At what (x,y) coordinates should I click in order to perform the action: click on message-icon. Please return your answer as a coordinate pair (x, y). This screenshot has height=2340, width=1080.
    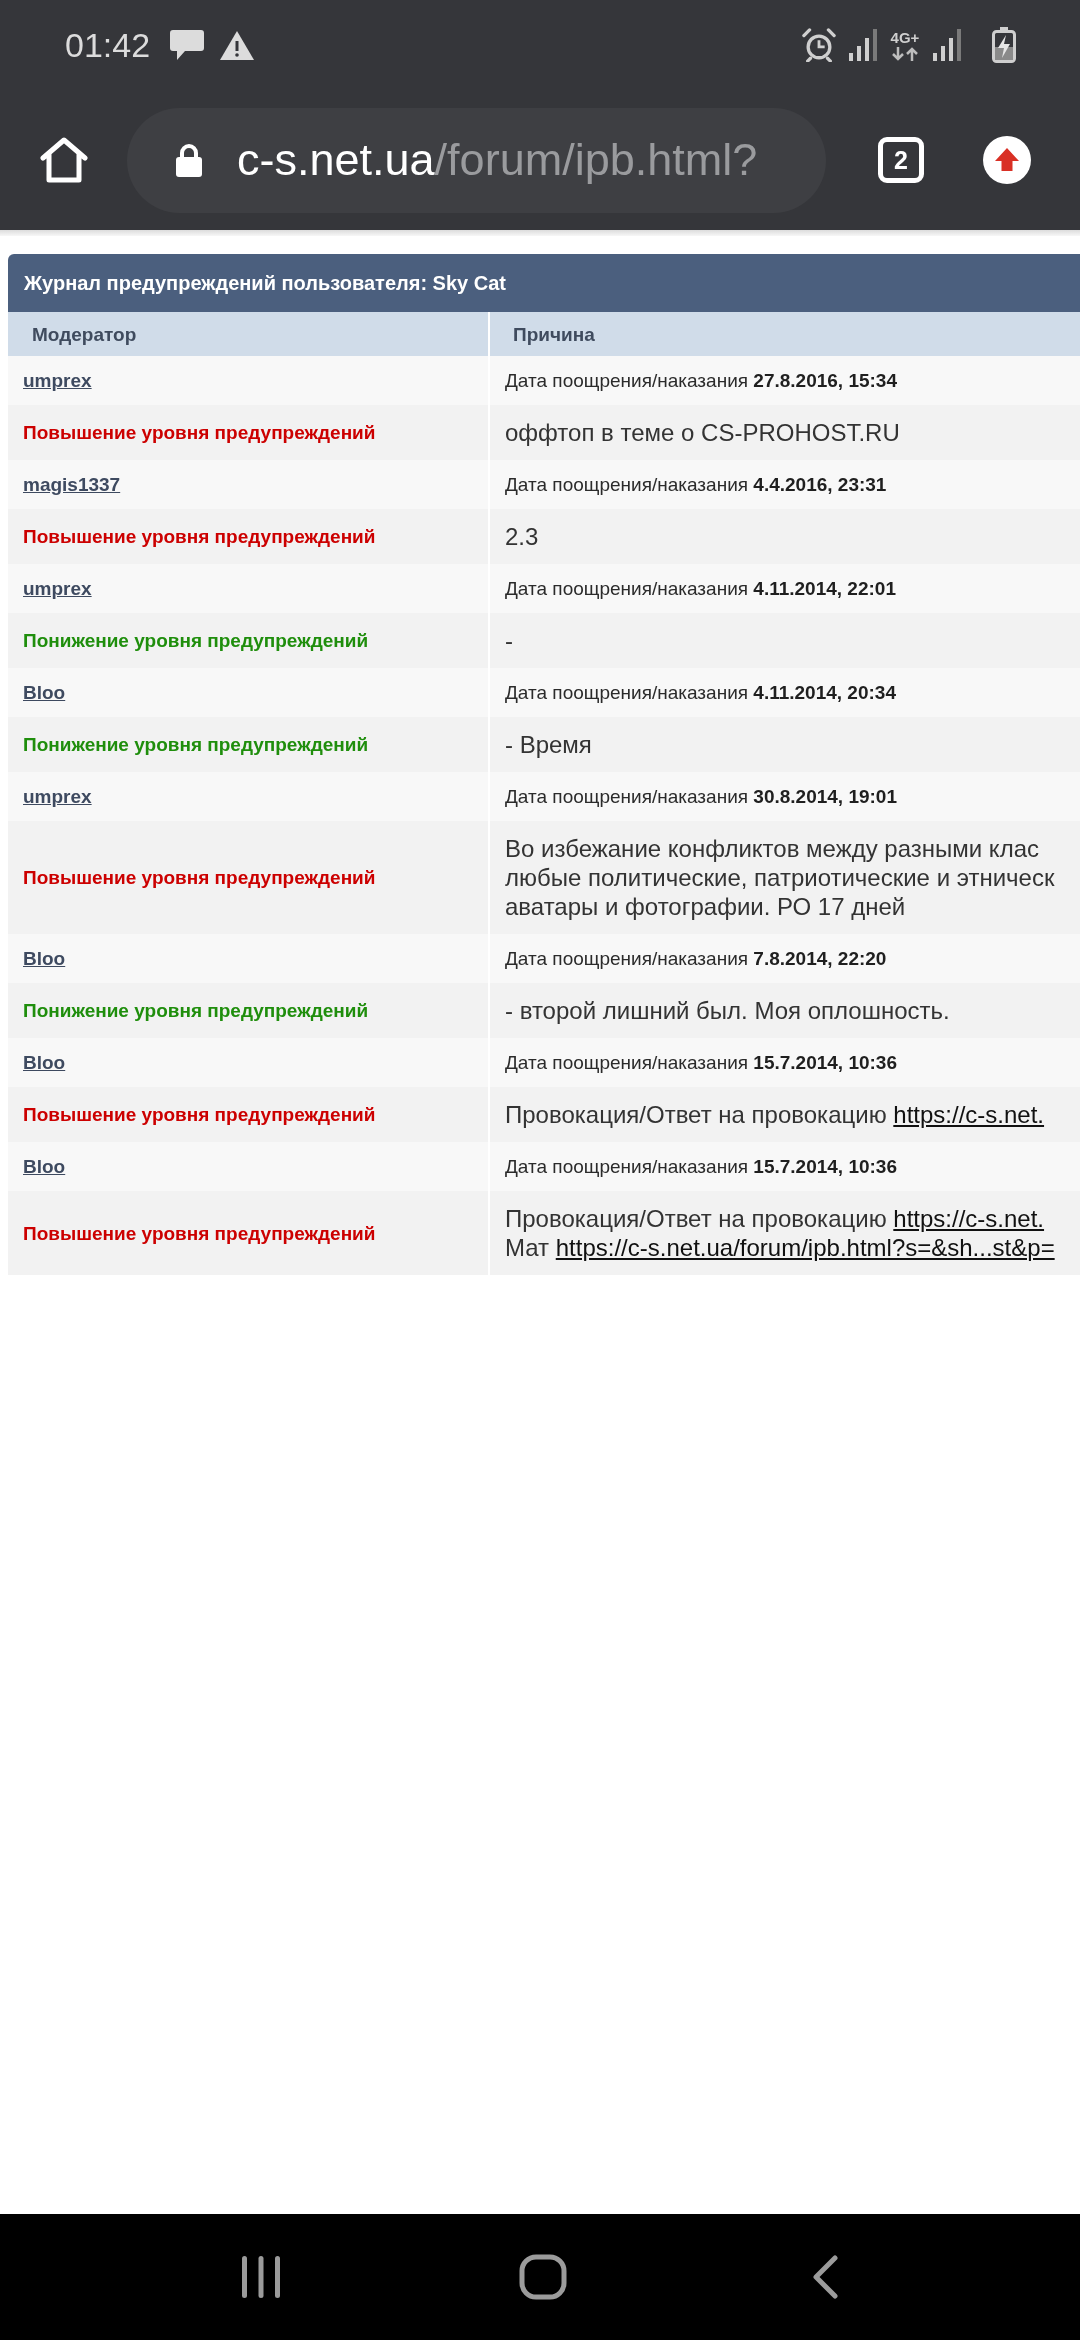
    Looking at the image, I should click on (187, 45).